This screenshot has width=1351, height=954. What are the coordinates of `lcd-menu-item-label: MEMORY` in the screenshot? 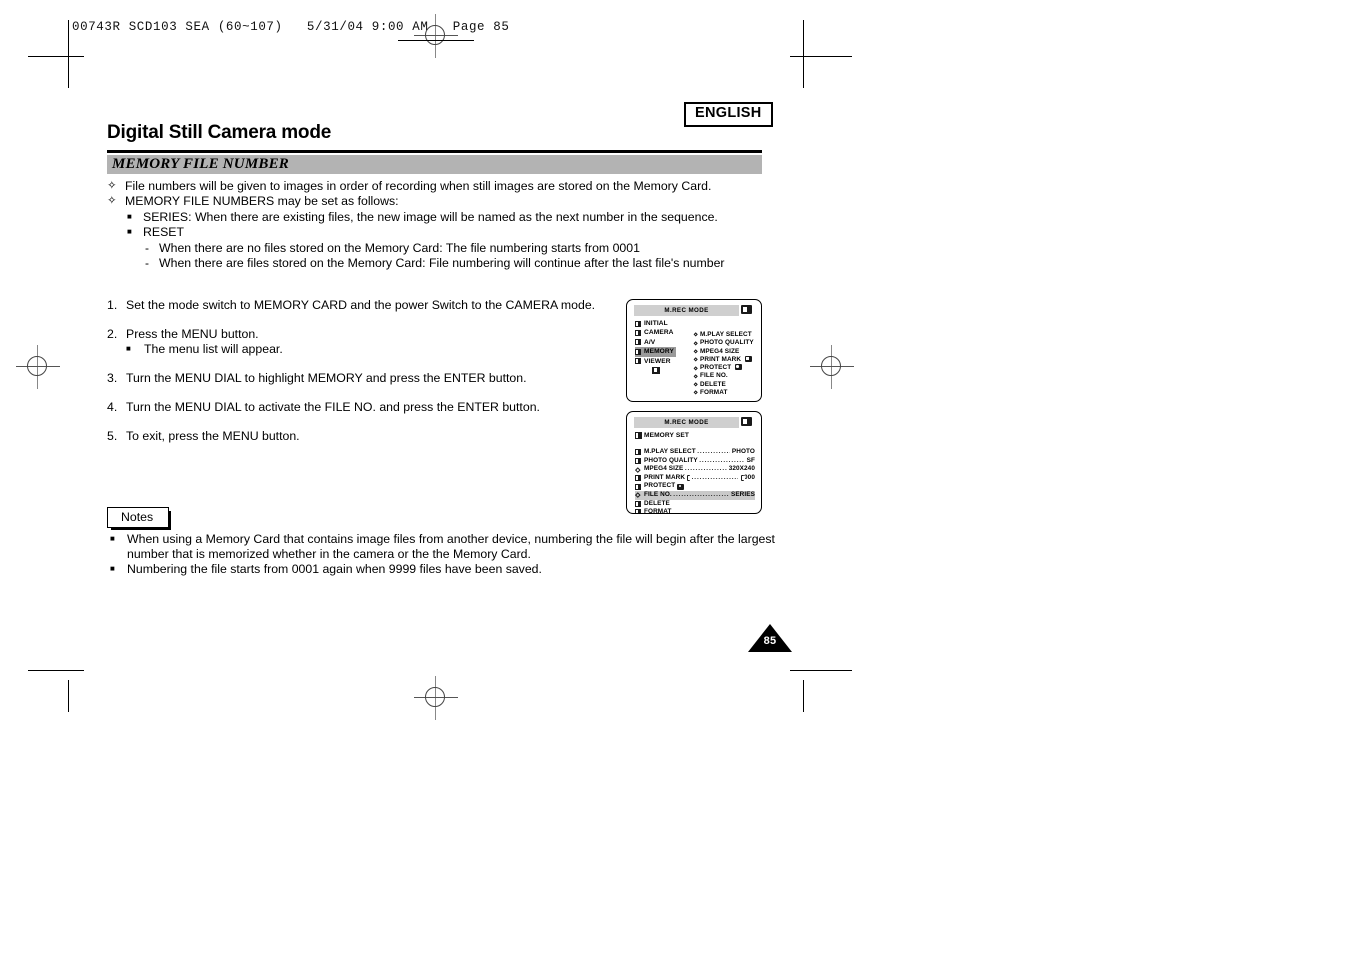 It's located at (659, 352).